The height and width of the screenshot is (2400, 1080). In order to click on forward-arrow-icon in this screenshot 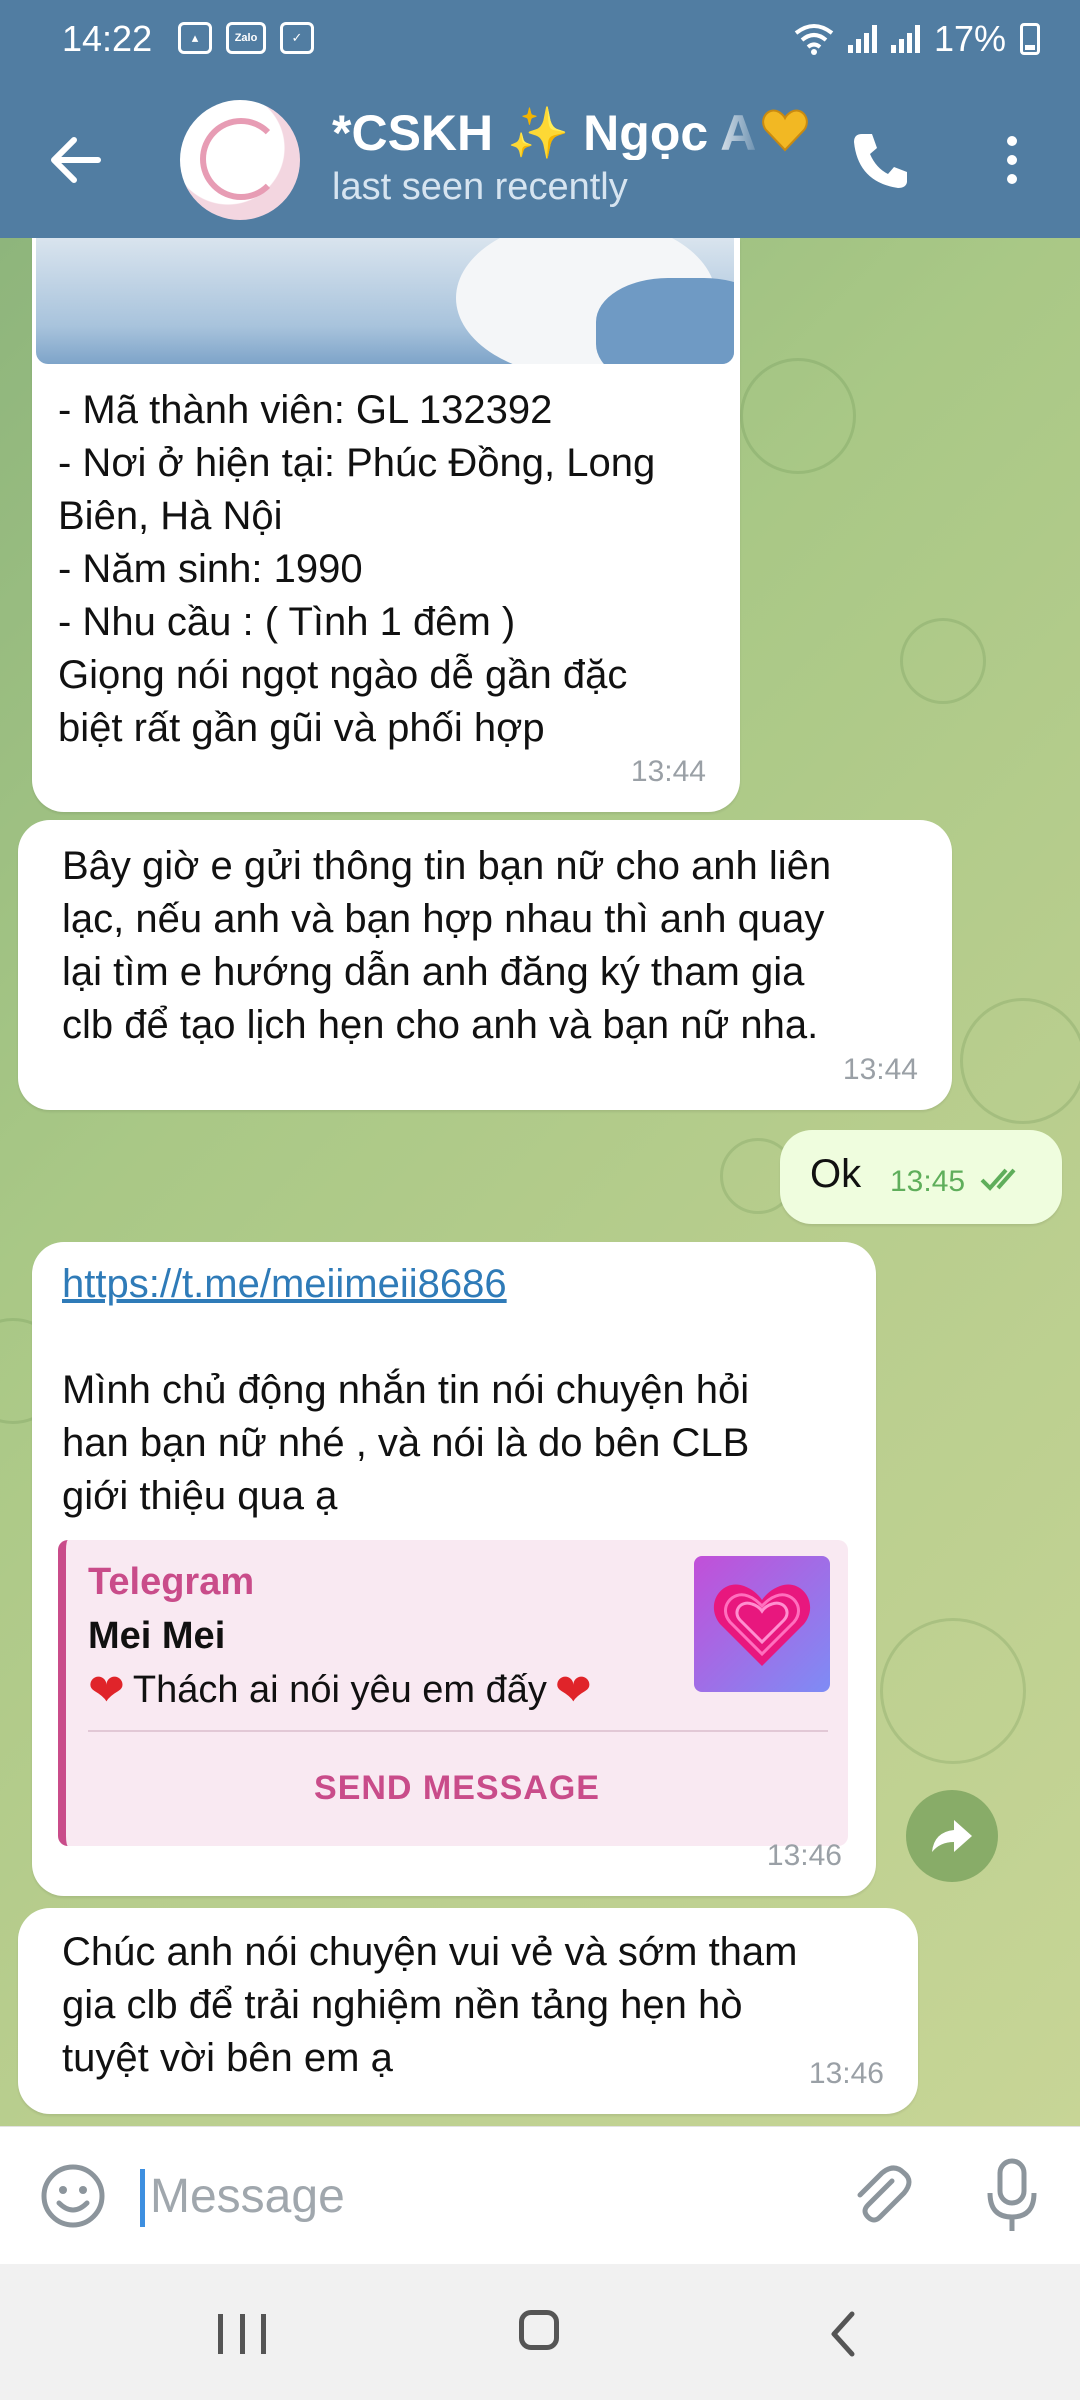, I will do `click(952, 1836)`.